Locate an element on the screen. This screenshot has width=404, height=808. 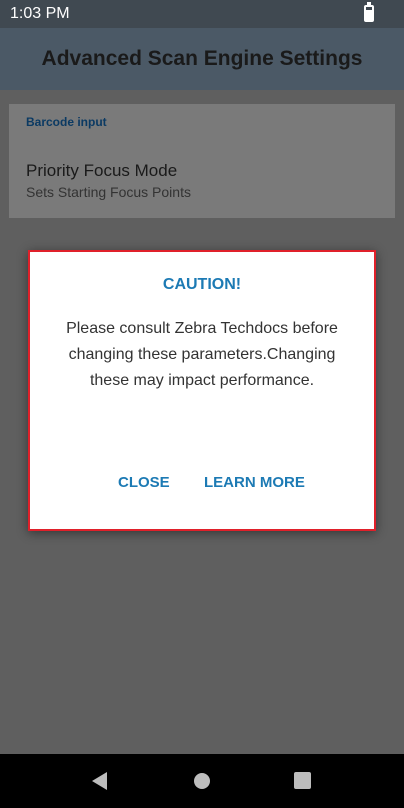
recents-square-icon is located at coordinates (302, 780).